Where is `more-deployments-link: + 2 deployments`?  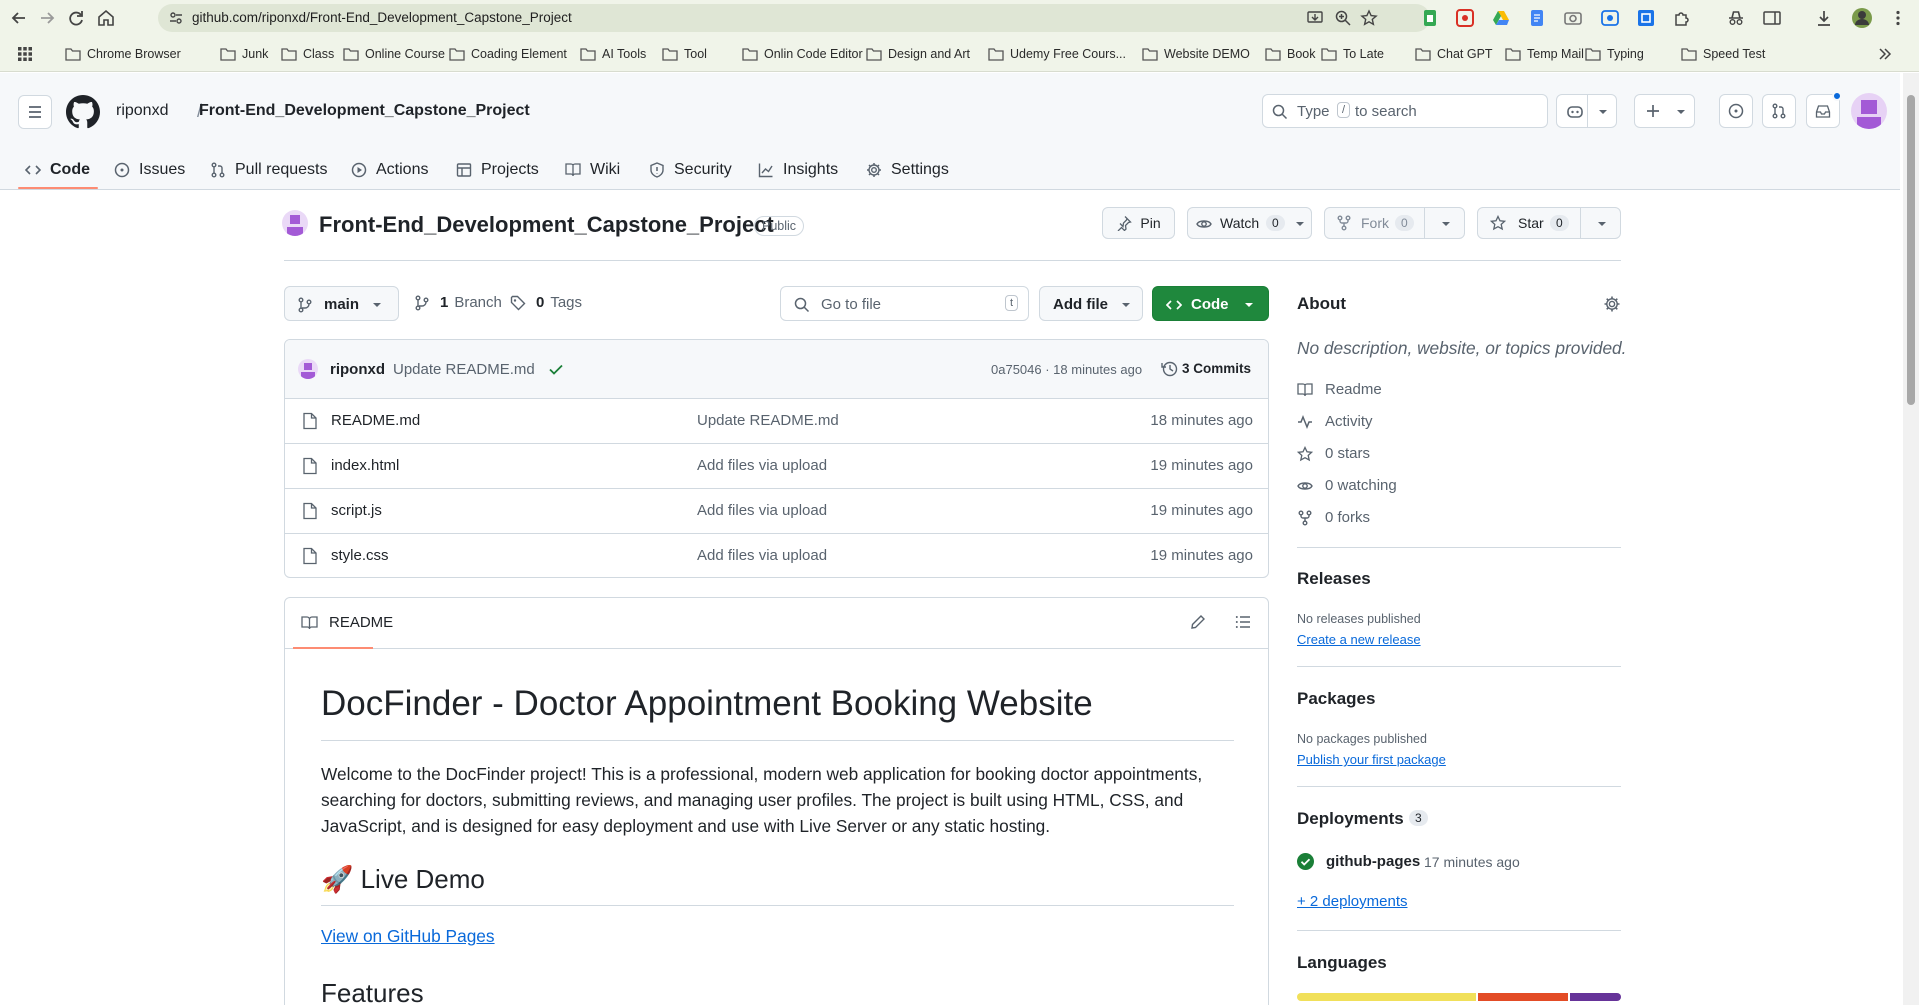 more-deployments-link: + 2 deployments is located at coordinates (1352, 901).